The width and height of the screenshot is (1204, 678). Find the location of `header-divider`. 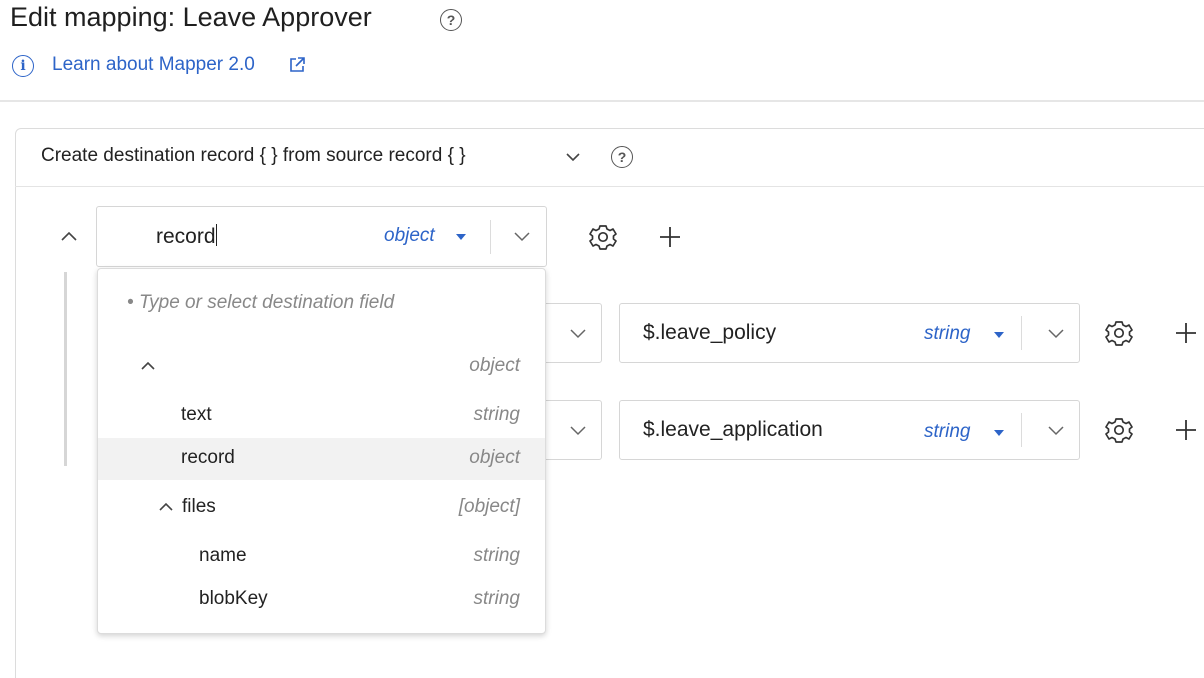

header-divider is located at coordinates (602, 101).